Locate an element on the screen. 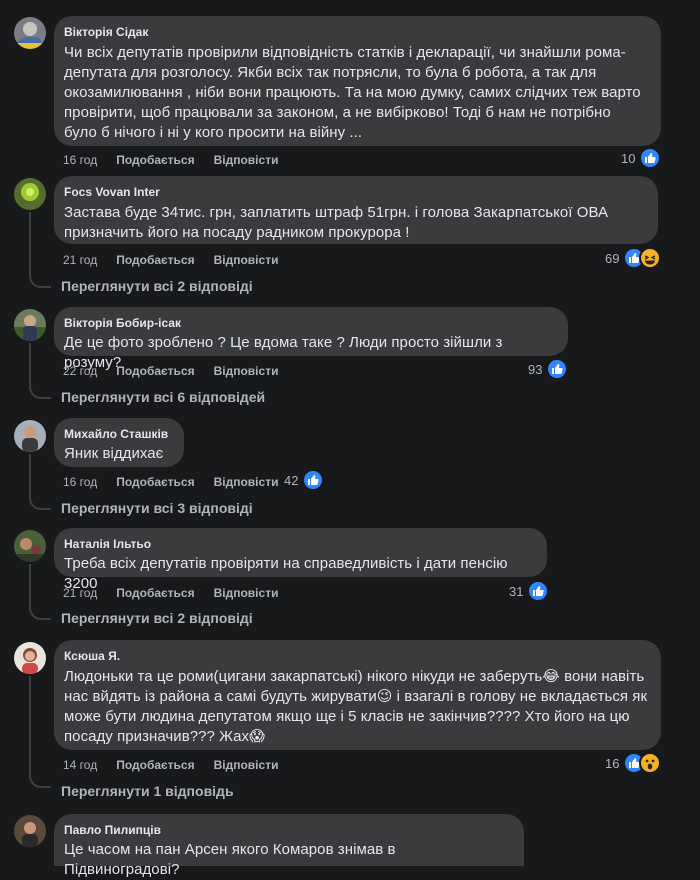 The height and width of the screenshot is (880, 700). view-replies-link: Переглянути 1 відповідь is located at coordinates (147, 791).